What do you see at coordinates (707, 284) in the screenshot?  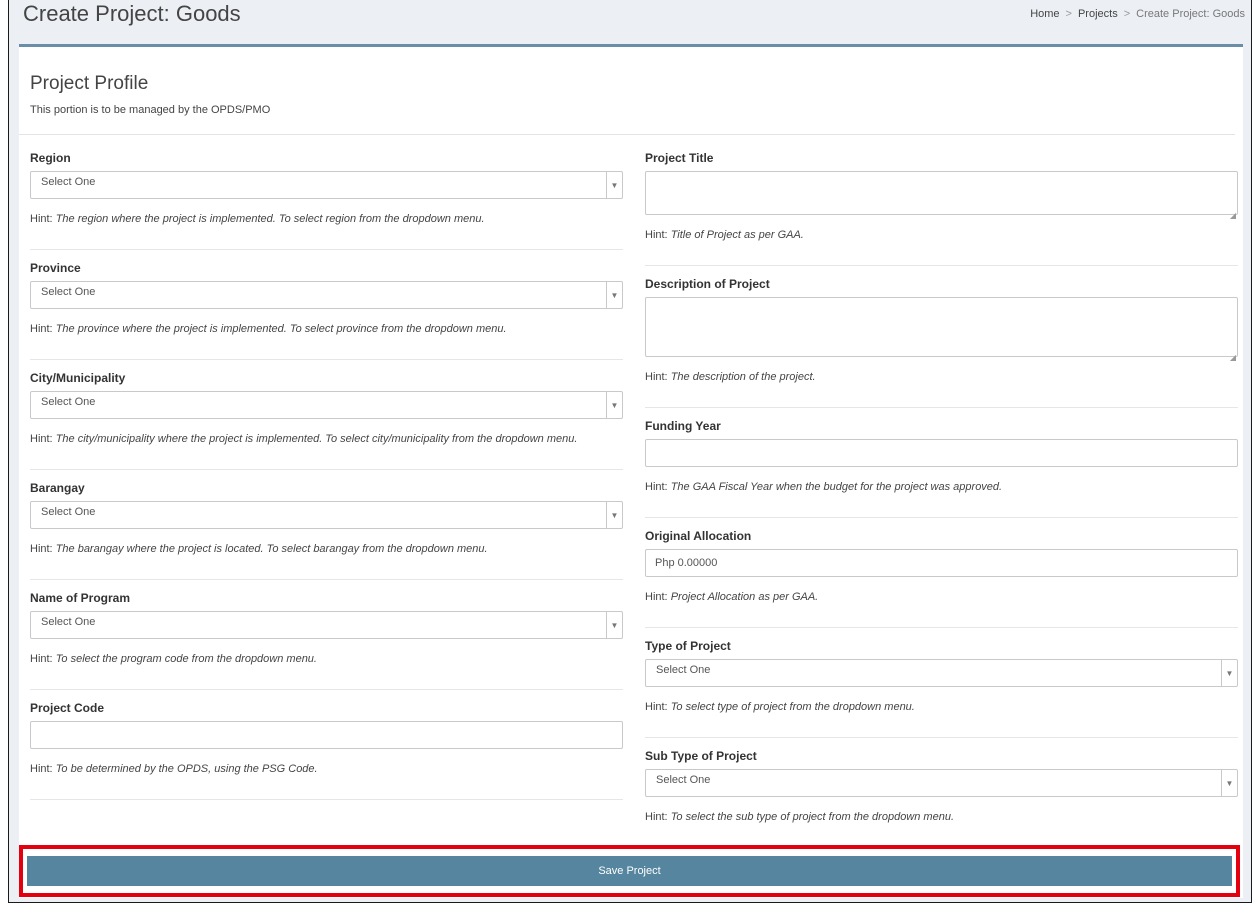 I see `description-label: Description of Project` at bounding box center [707, 284].